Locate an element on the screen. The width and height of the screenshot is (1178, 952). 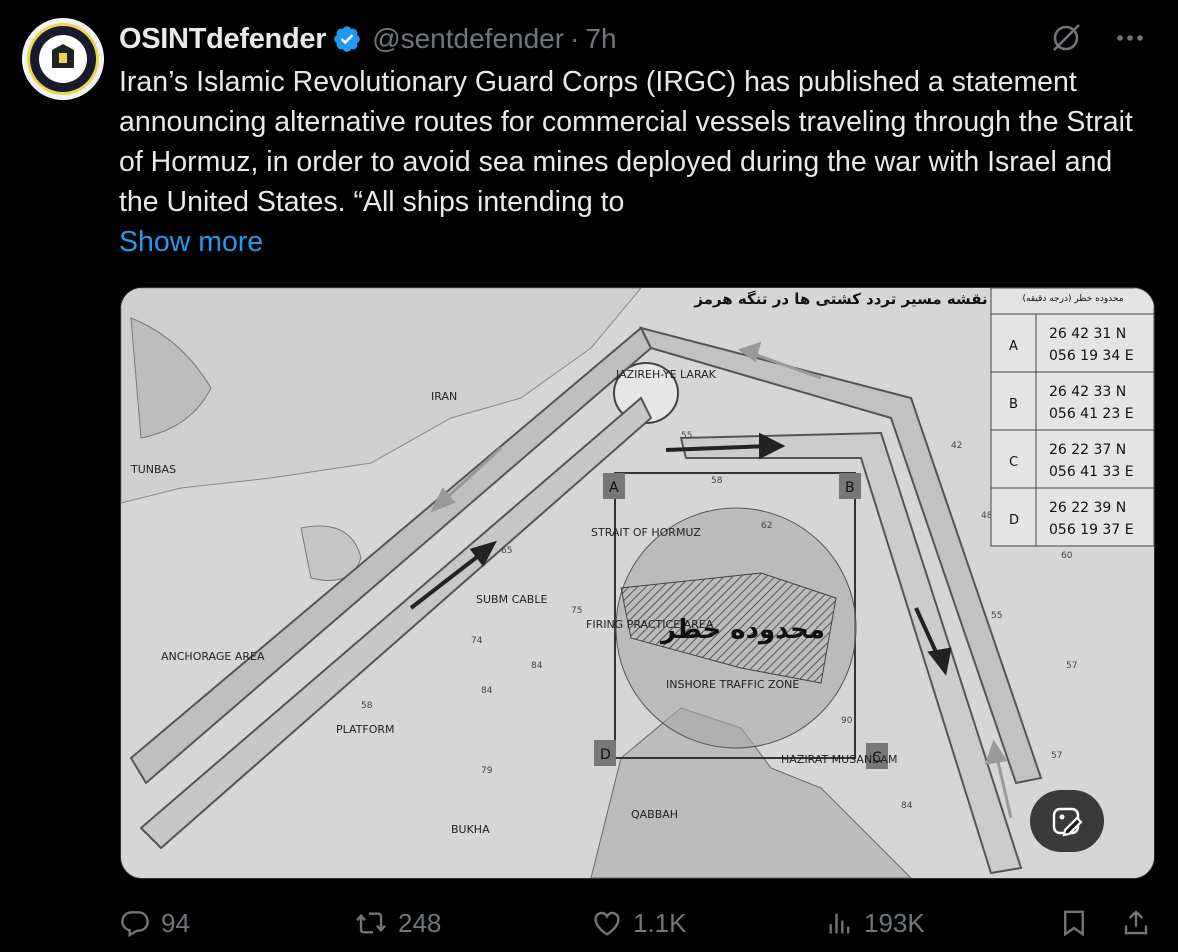
map-label-inshore: INSHORE TRAFFIC ZONE is located at coordinates (732, 684).